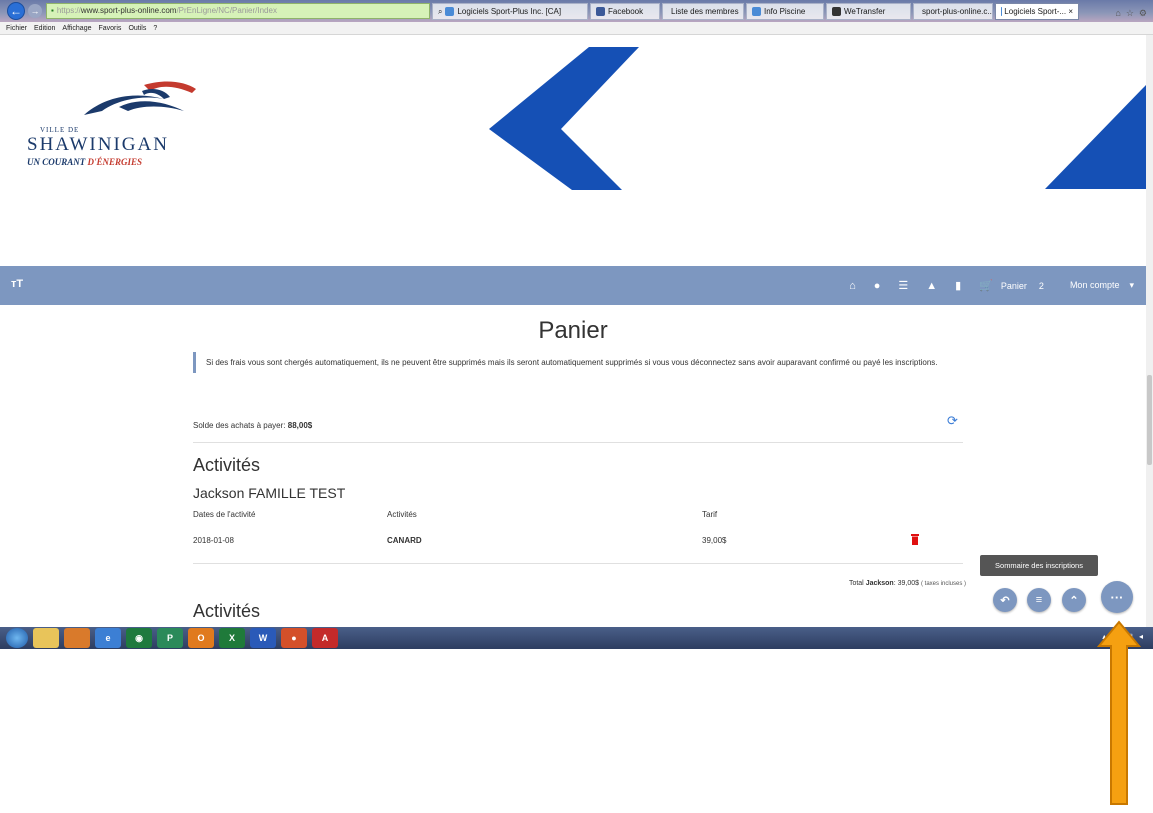  I want to click on trash-icon, so click(915, 539).